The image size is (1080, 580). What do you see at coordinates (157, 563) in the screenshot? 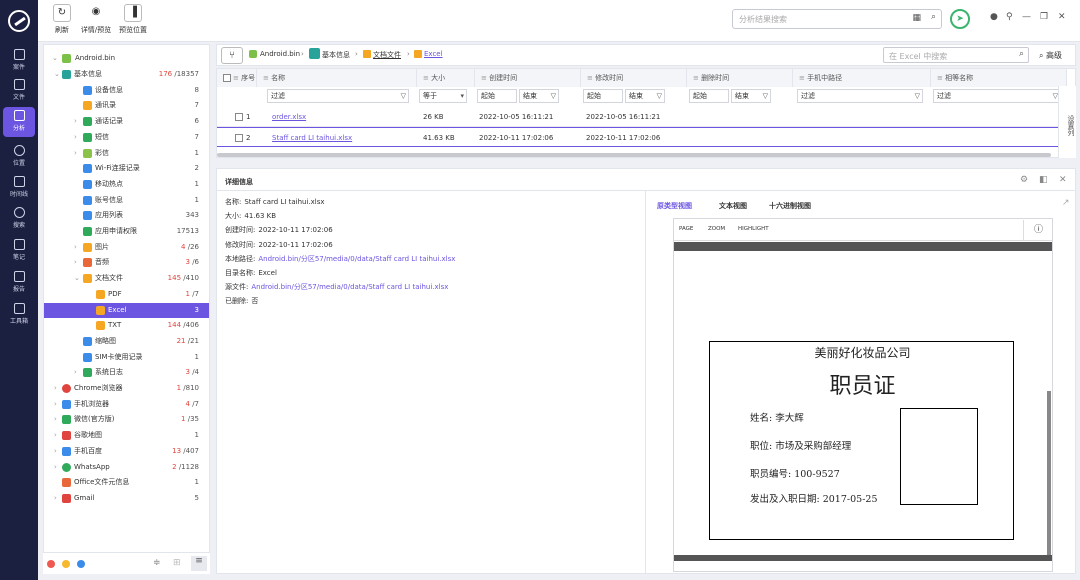
I see `collapse-icon: ≑` at bounding box center [157, 563].